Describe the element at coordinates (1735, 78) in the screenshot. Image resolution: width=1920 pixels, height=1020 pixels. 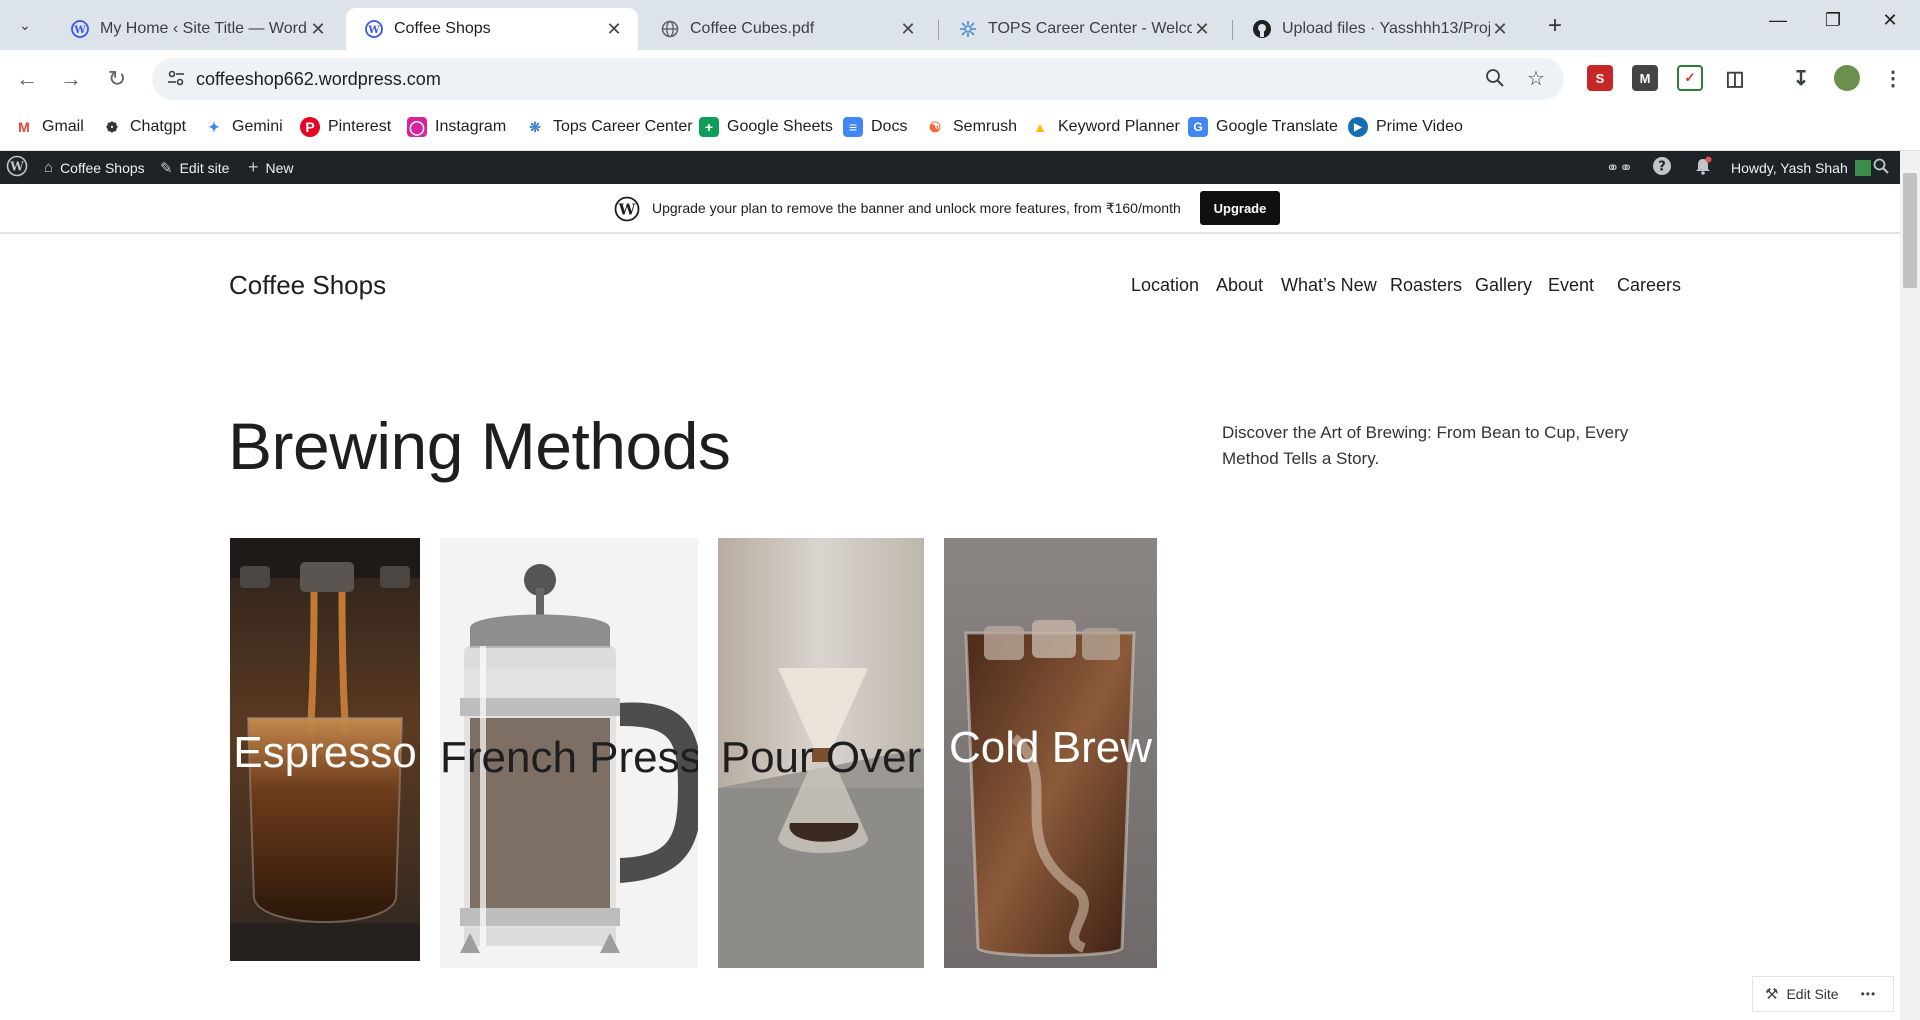
I see `extensions-puzzle-icon: ◫` at that location.